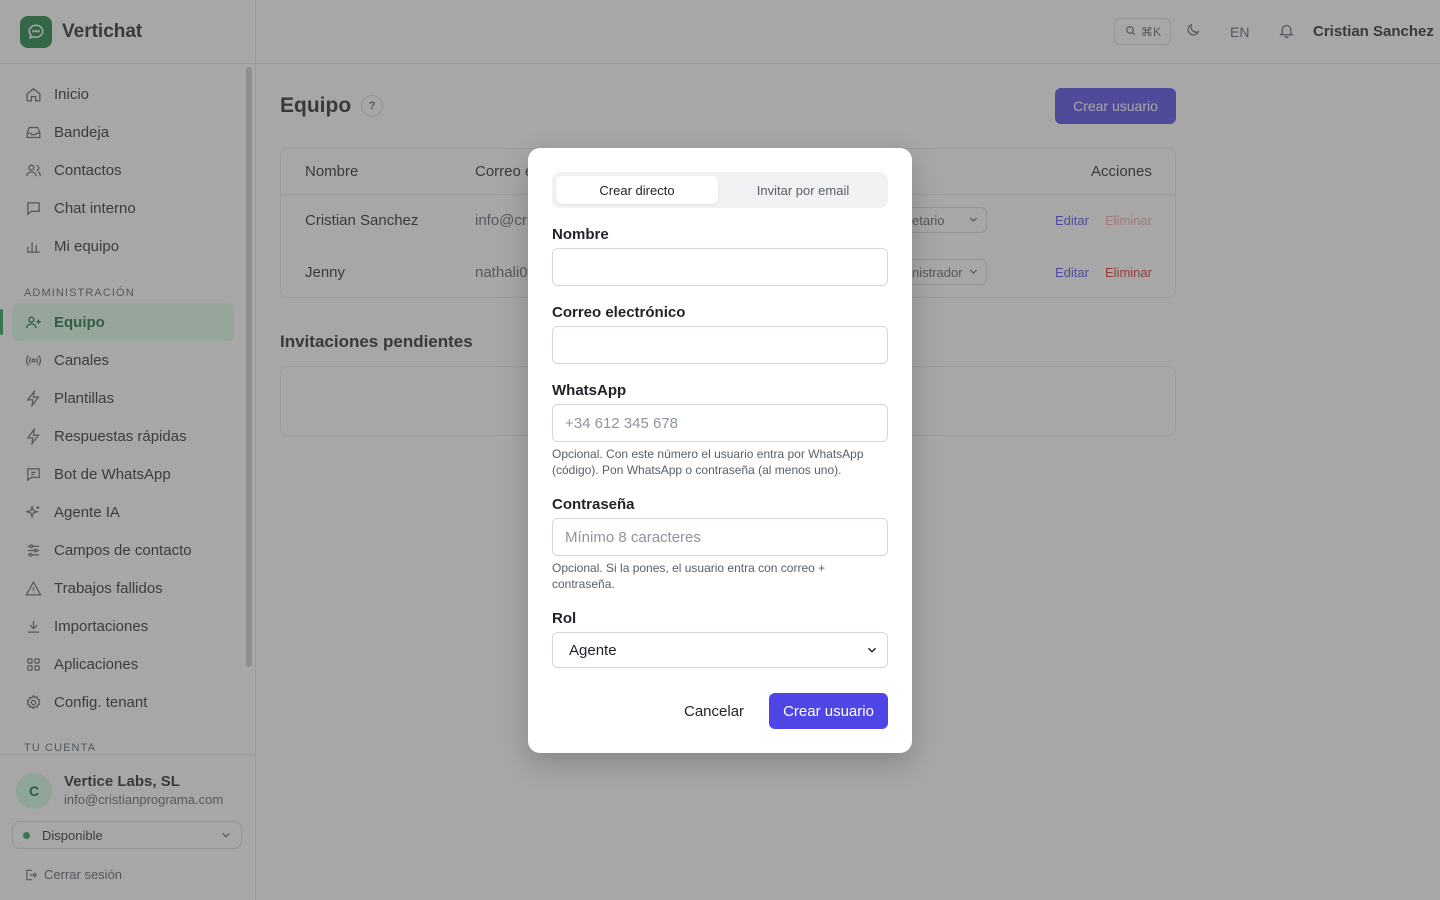  What do you see at coordinates (589, 390) in the screenshot?
I see `whatsapp-label: WhatsApp` at bounding box center [589, 390].